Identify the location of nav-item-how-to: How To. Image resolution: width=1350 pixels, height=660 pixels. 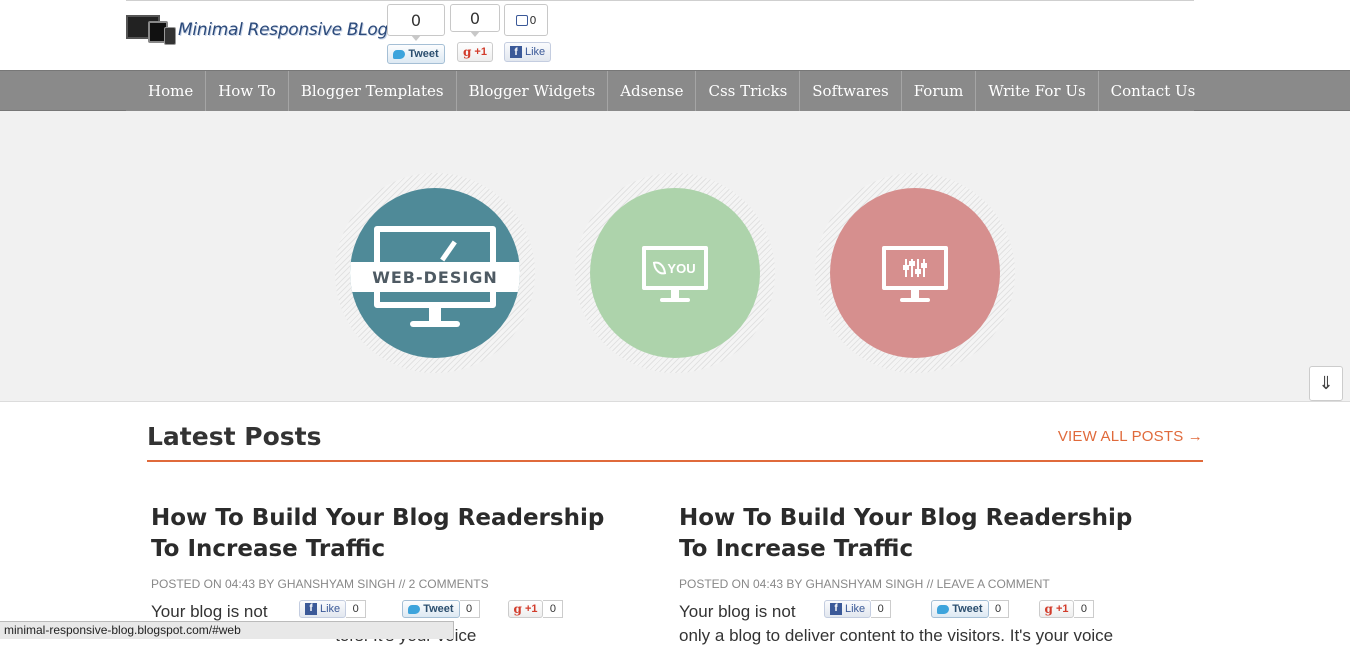
(247, 91).